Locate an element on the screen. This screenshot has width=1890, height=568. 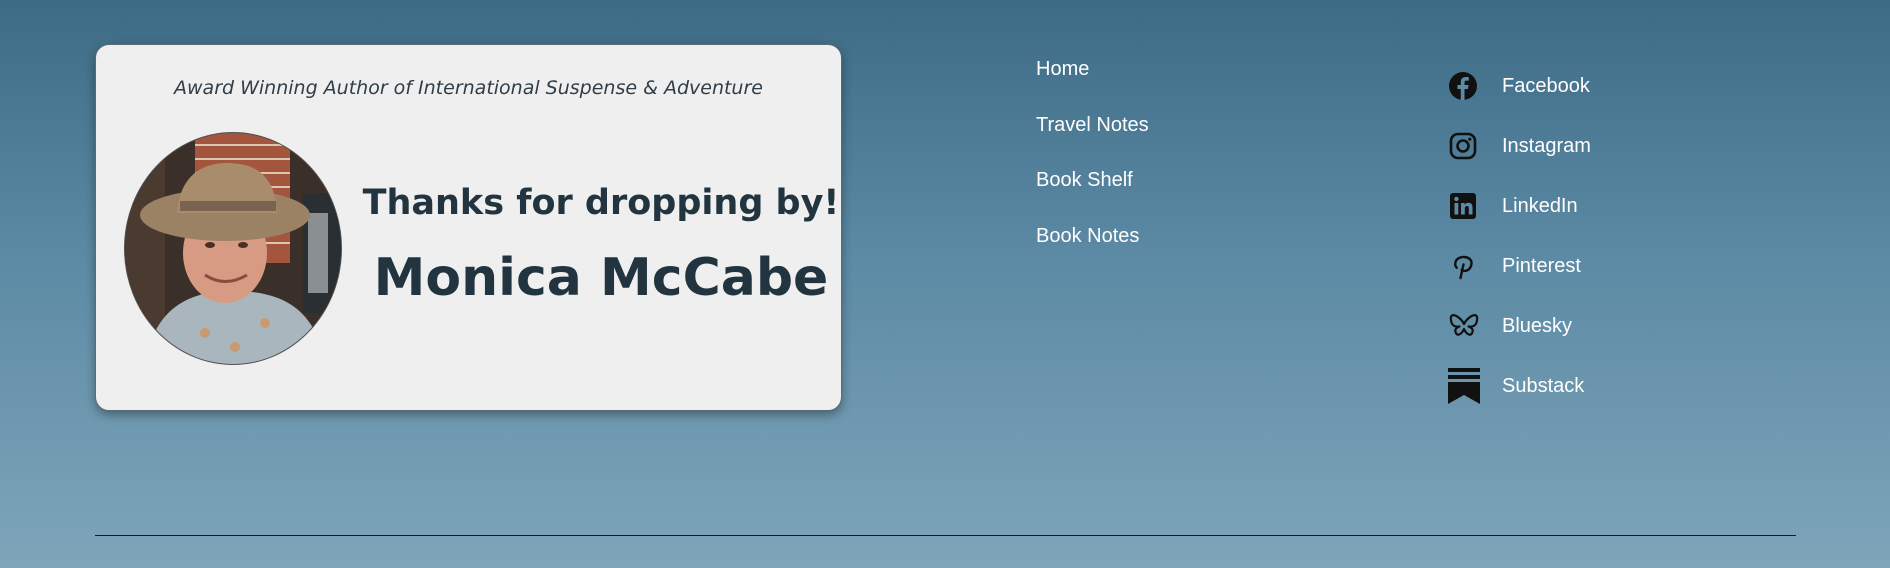
social-link-facebook: Facebook is located at coordinates (1519, 86).